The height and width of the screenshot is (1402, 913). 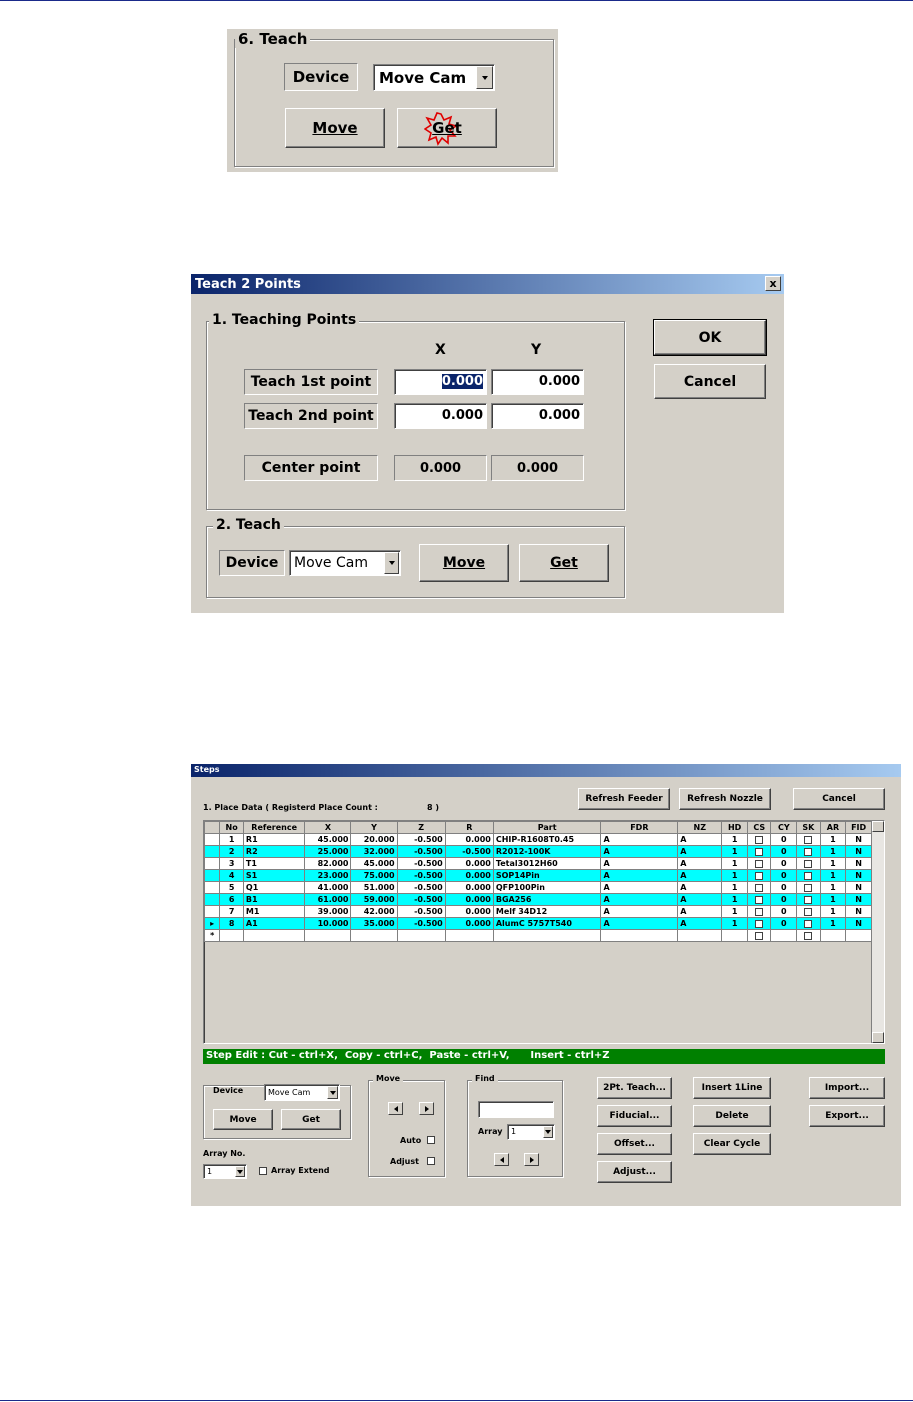 What do you see at coordinates (243, 1119) in the screenshot?
I see `steps-move-button: Move` at bounding box center [243, 1119].